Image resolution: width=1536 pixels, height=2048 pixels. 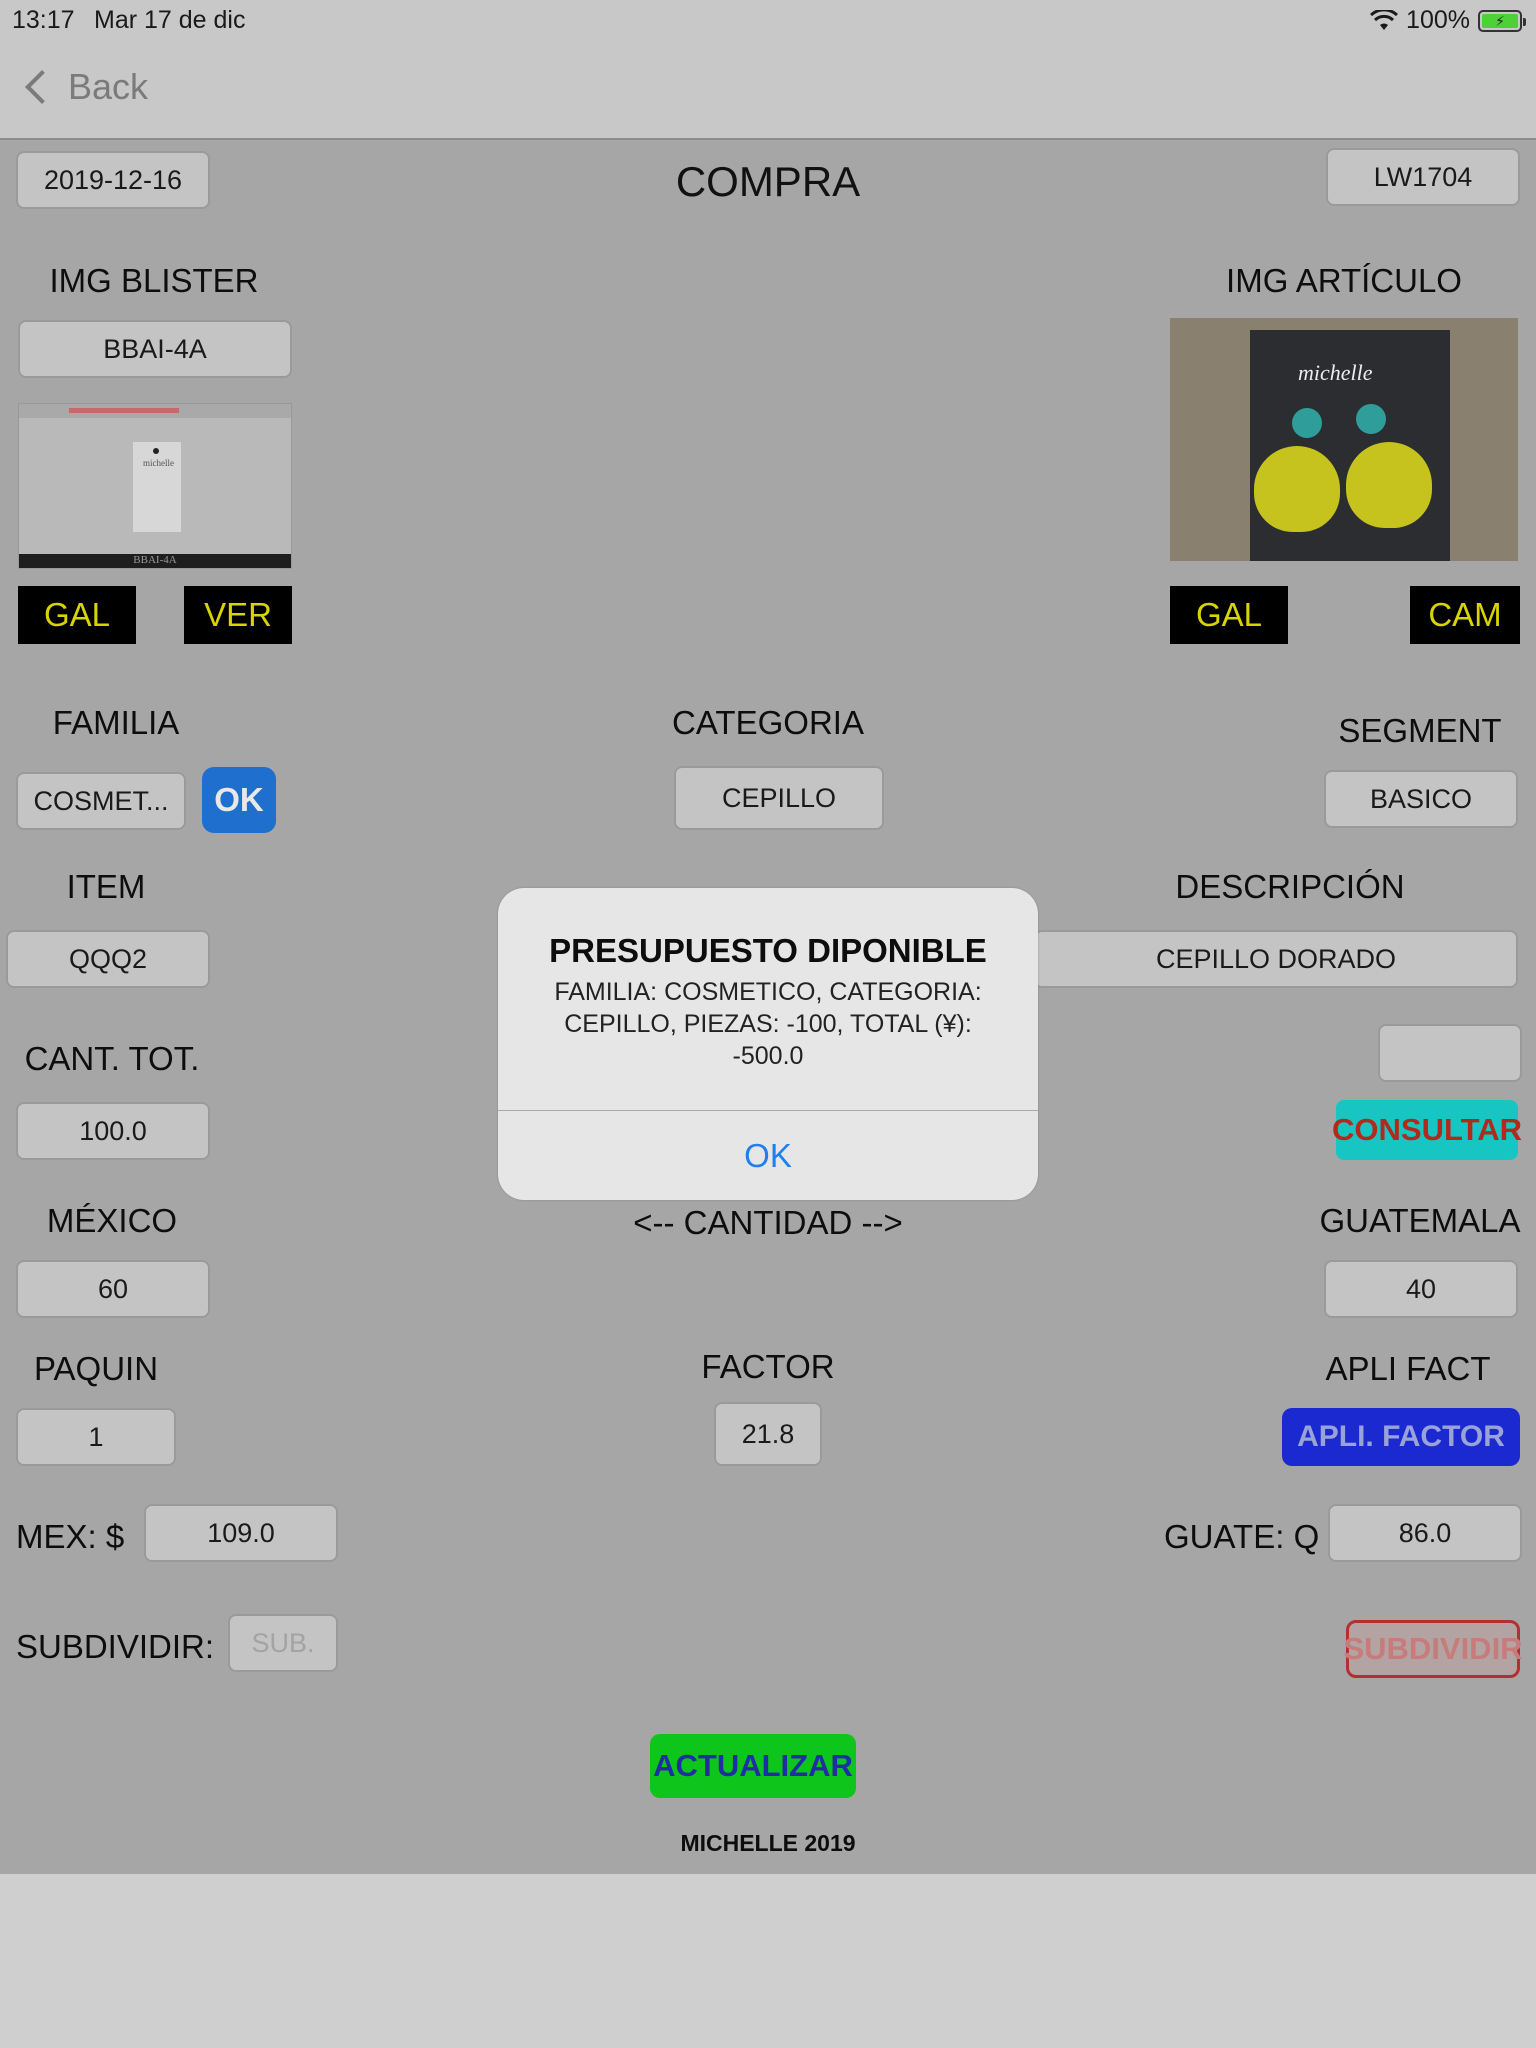 What do you see at coordinates (115, 1646) in the screenshot?
I see `subdividir-label: SUBDIVIDIR:` at bounding box center [115, 1646].